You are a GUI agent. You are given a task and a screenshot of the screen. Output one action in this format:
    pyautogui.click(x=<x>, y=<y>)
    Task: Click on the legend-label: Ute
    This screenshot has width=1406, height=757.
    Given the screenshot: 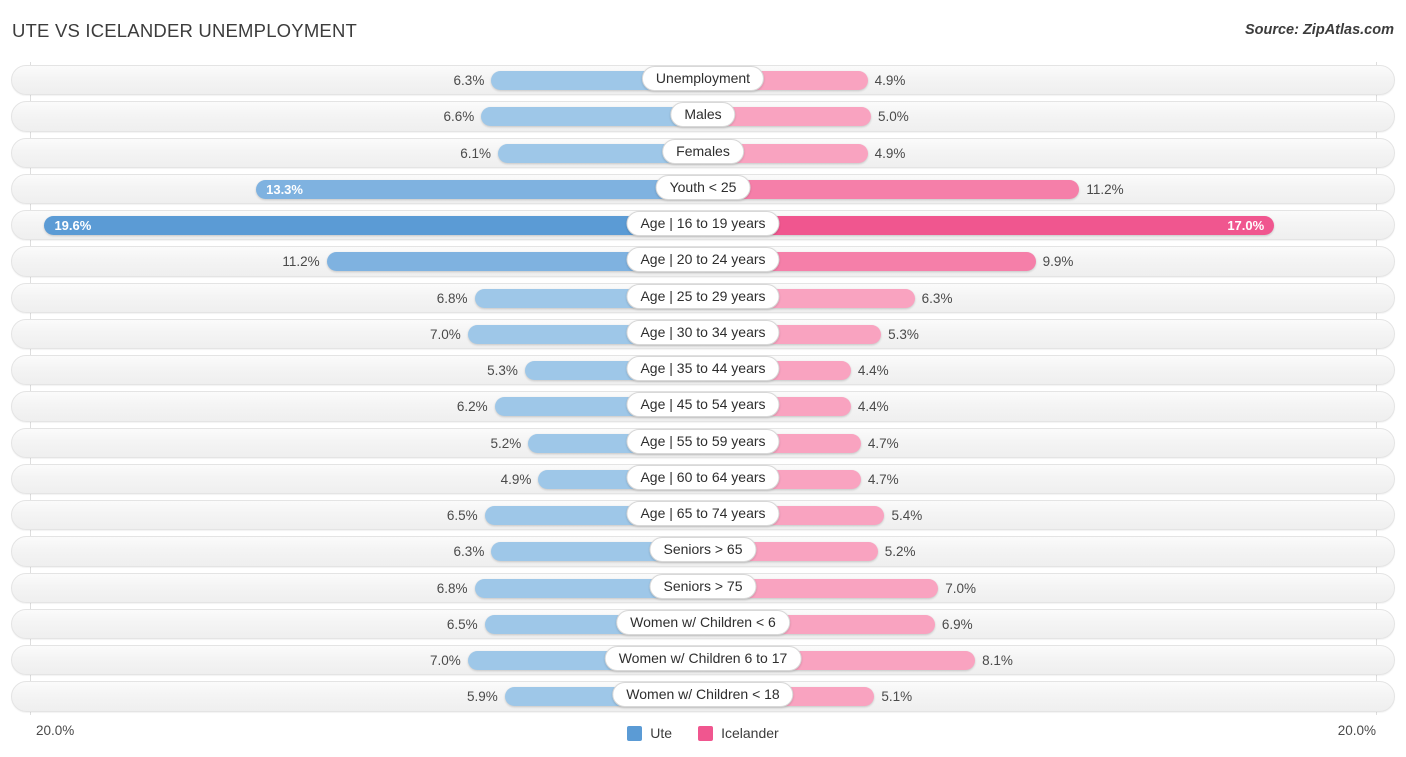 What is the action you would take?
    pyautogui.click(x=661, y=733)
    